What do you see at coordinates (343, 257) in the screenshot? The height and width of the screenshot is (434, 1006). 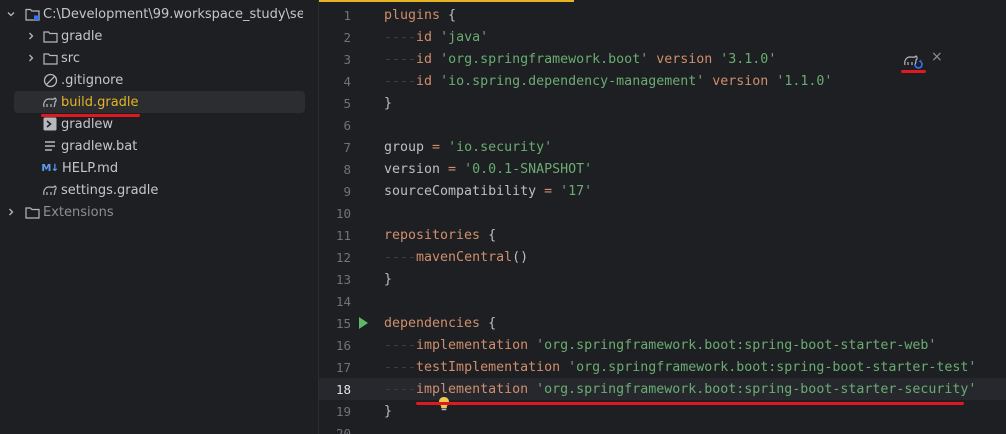 I see `line-number: 12` at bounding box center [343, 257].